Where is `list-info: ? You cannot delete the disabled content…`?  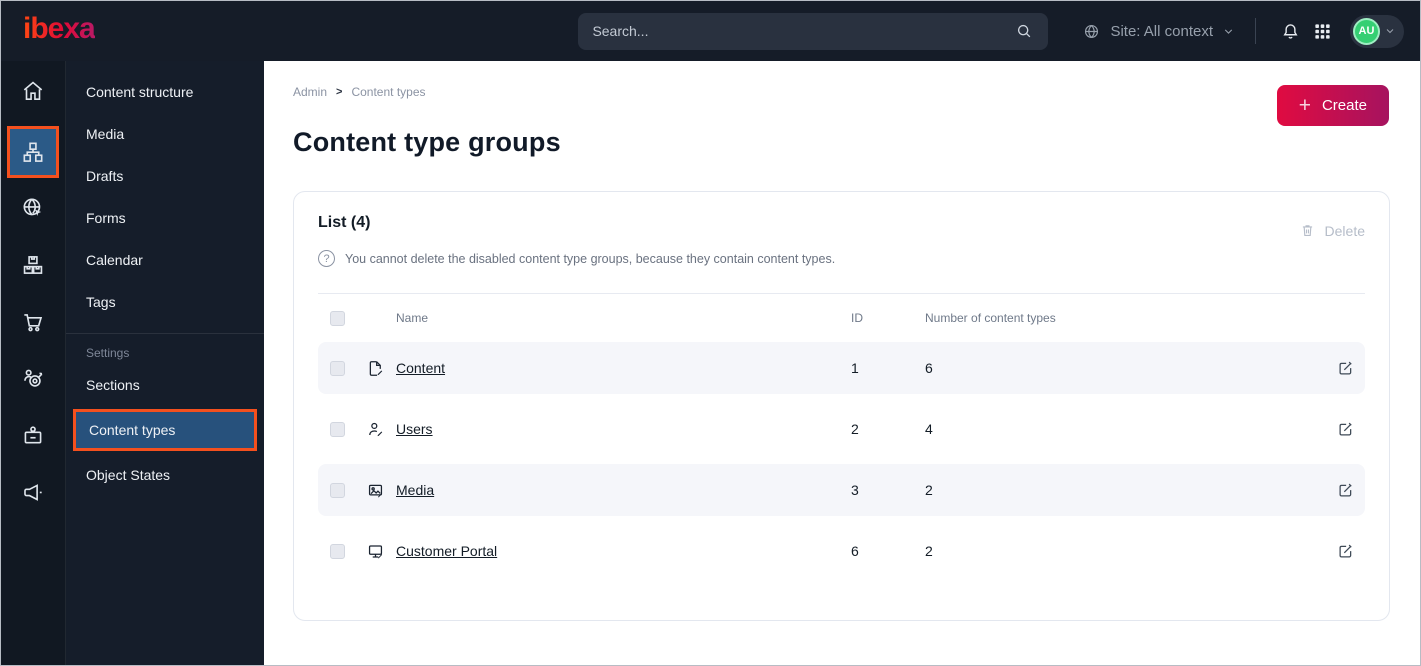 list-info: ? You cannot delete the disabled content… is located at coordinates (841, 258).